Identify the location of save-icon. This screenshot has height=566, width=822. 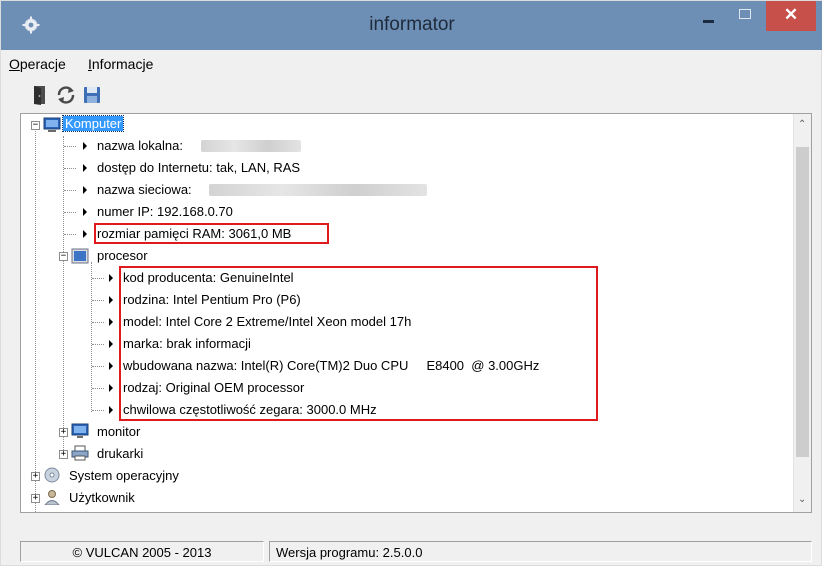
(92, 95).